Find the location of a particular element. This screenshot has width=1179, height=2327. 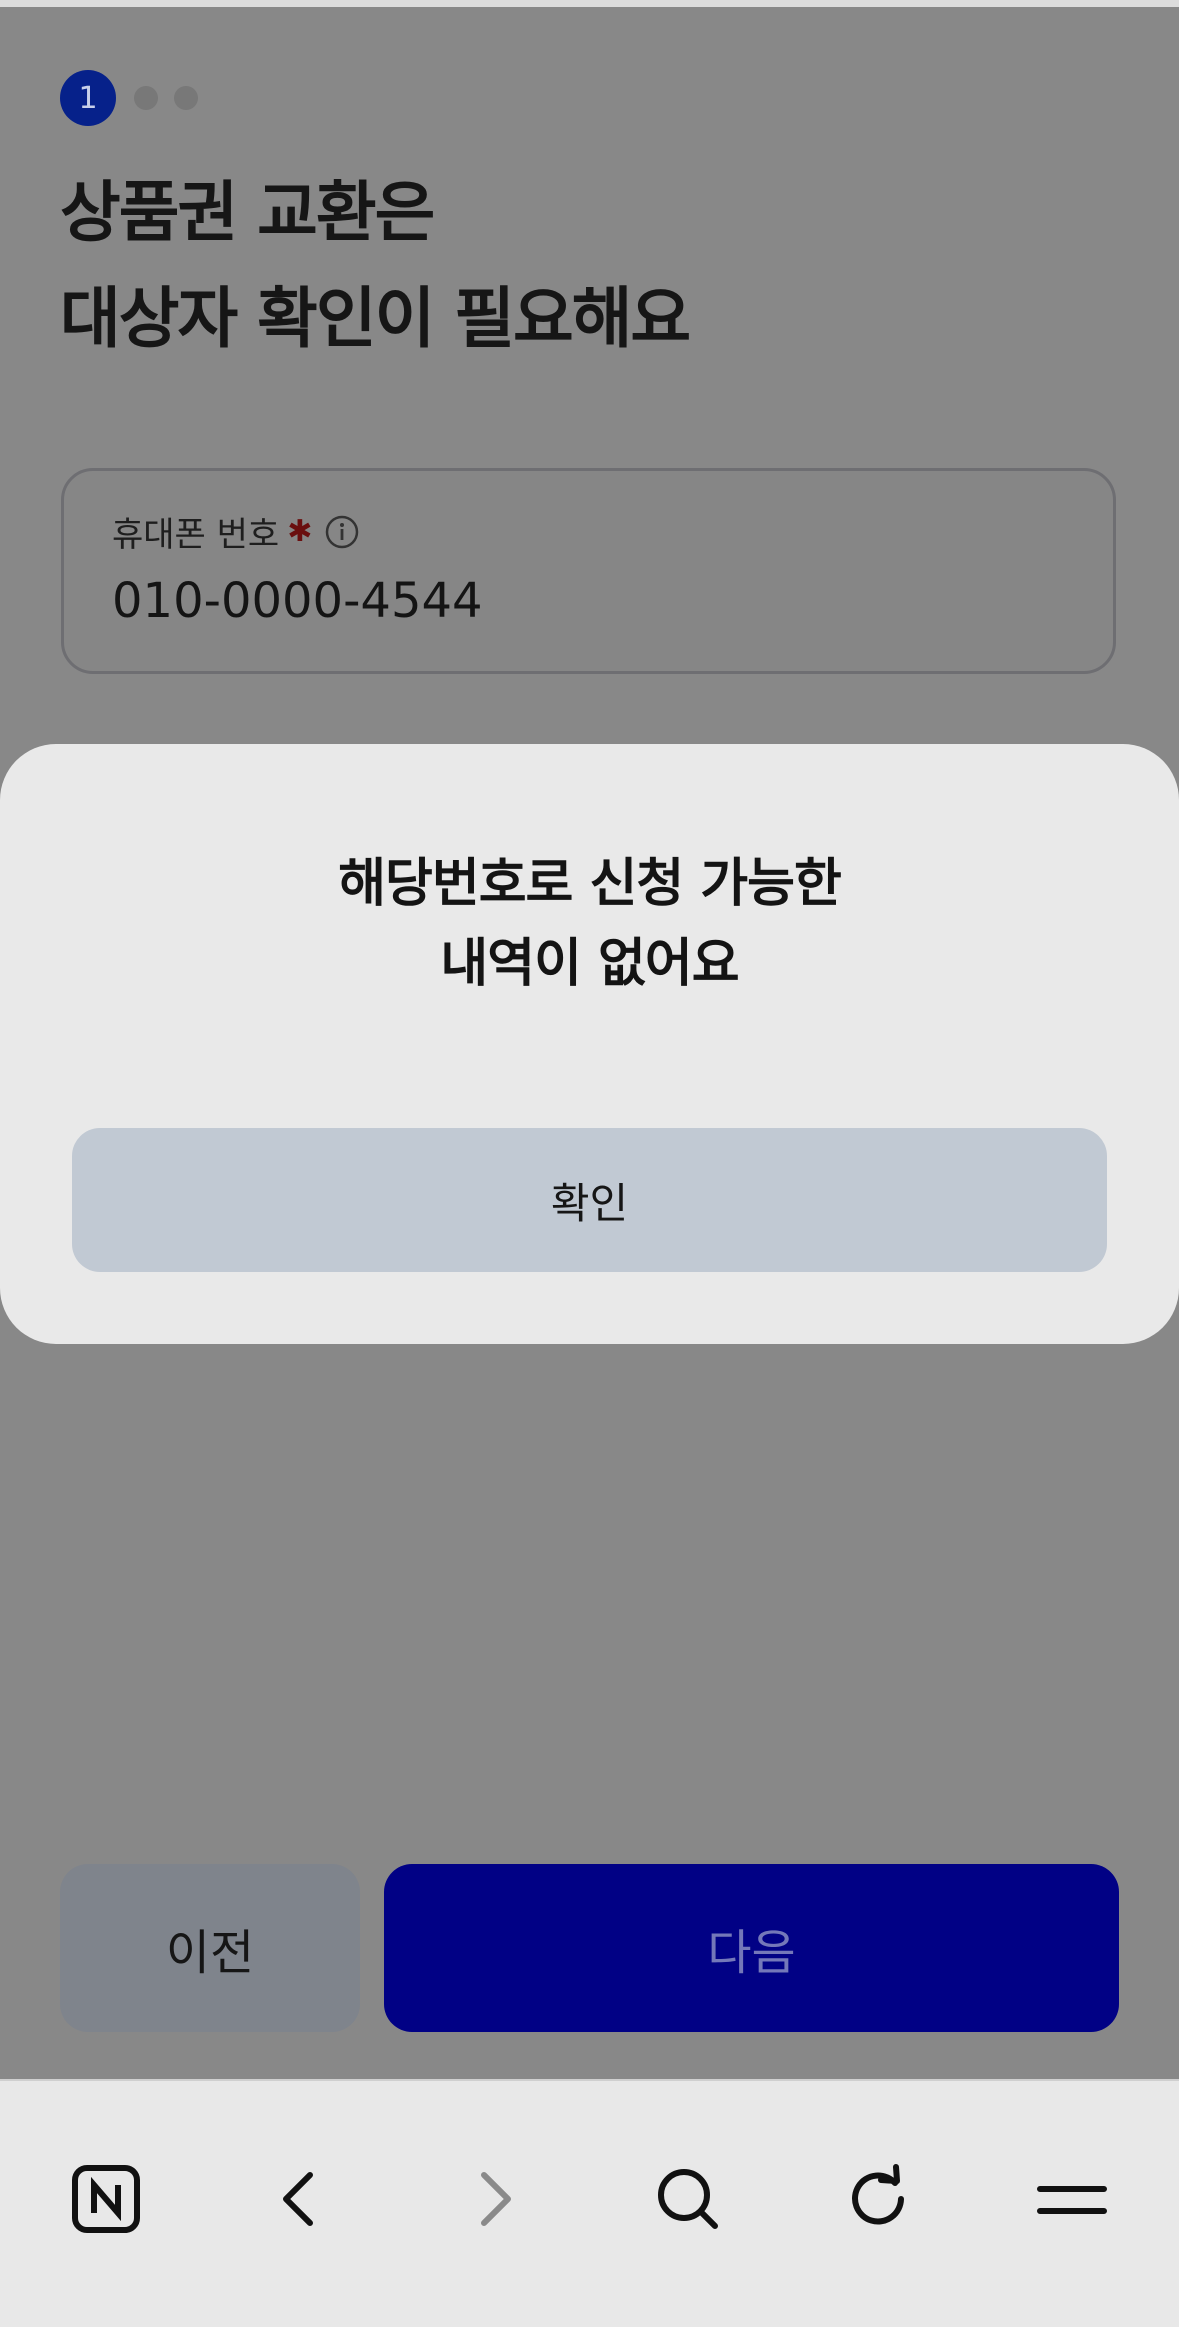

phone-label: 휴대폰 번호 is located at coordinates (196, 535).